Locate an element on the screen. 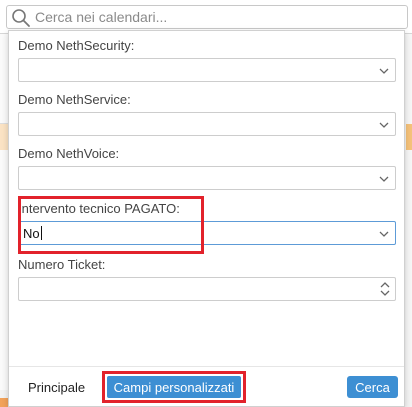 The image size is (412, 407). field-demo-nethvoice: Demo NethVoice: is located at coordinates (208, 167).